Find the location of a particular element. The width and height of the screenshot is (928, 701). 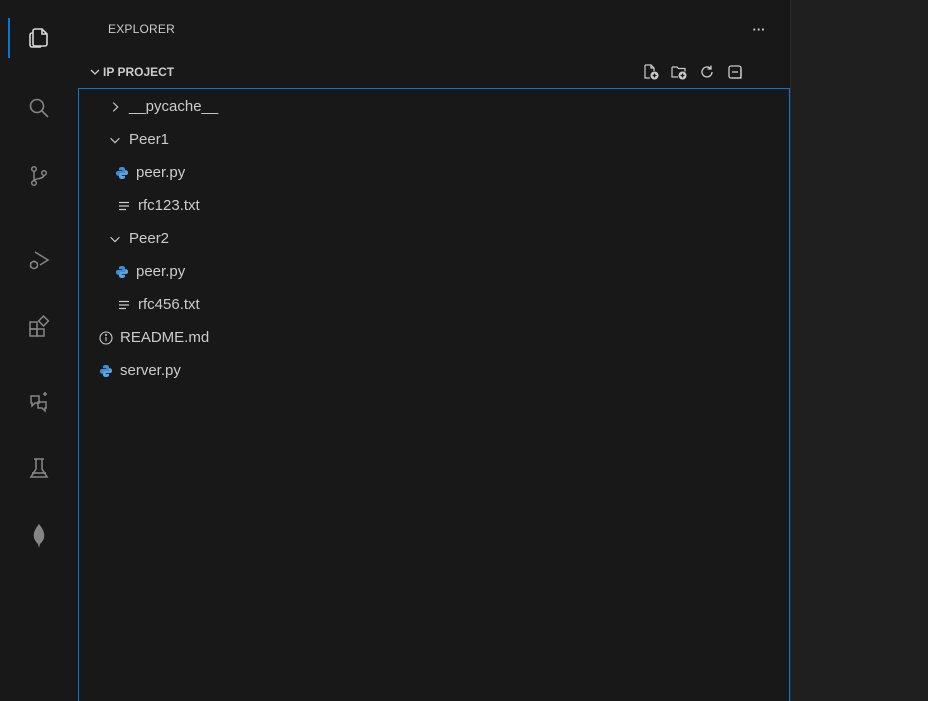

activity-bar is located at coordinates (39, 350).